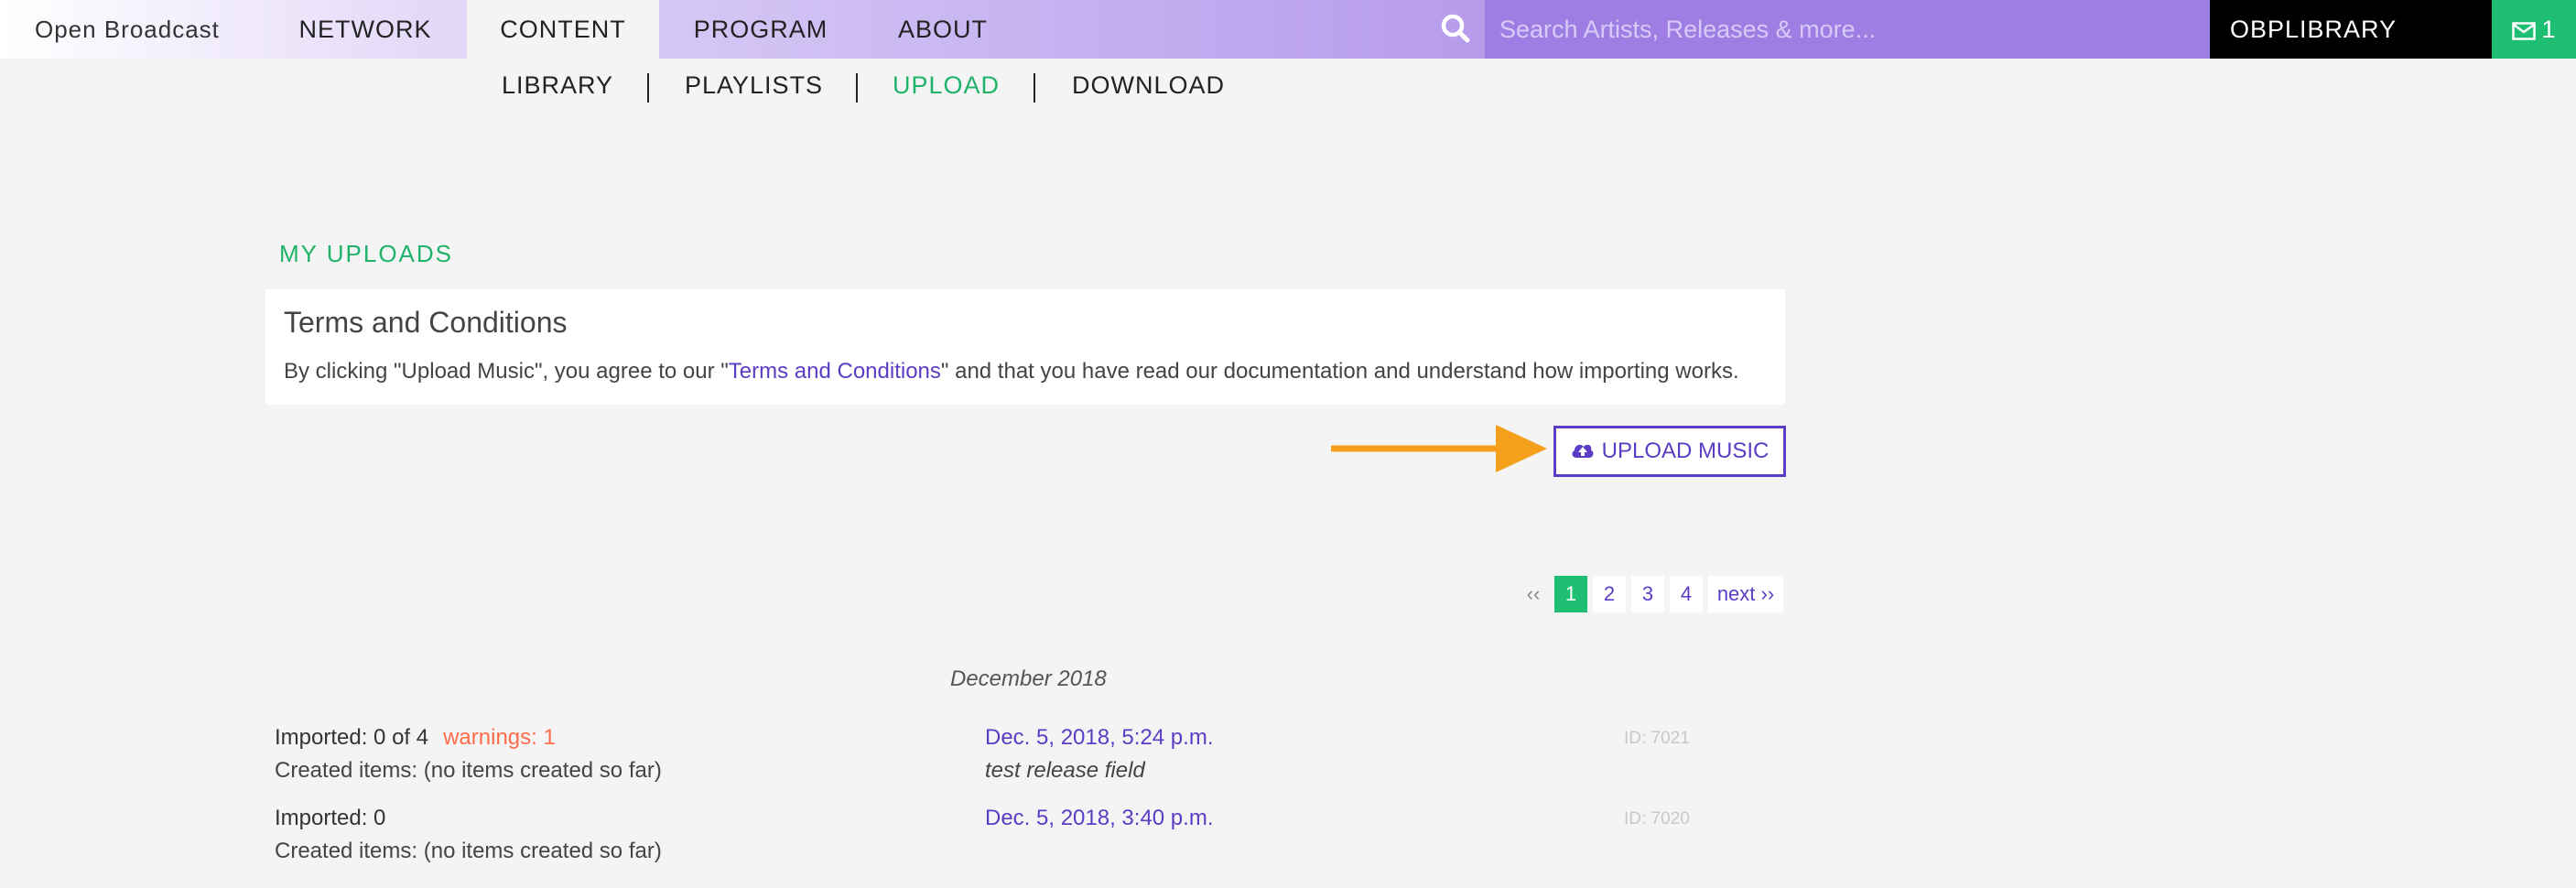 This screenshot has width=2576, height=888. I want to click on imported-count: Imported: 0 of 4, so click(352, 737).